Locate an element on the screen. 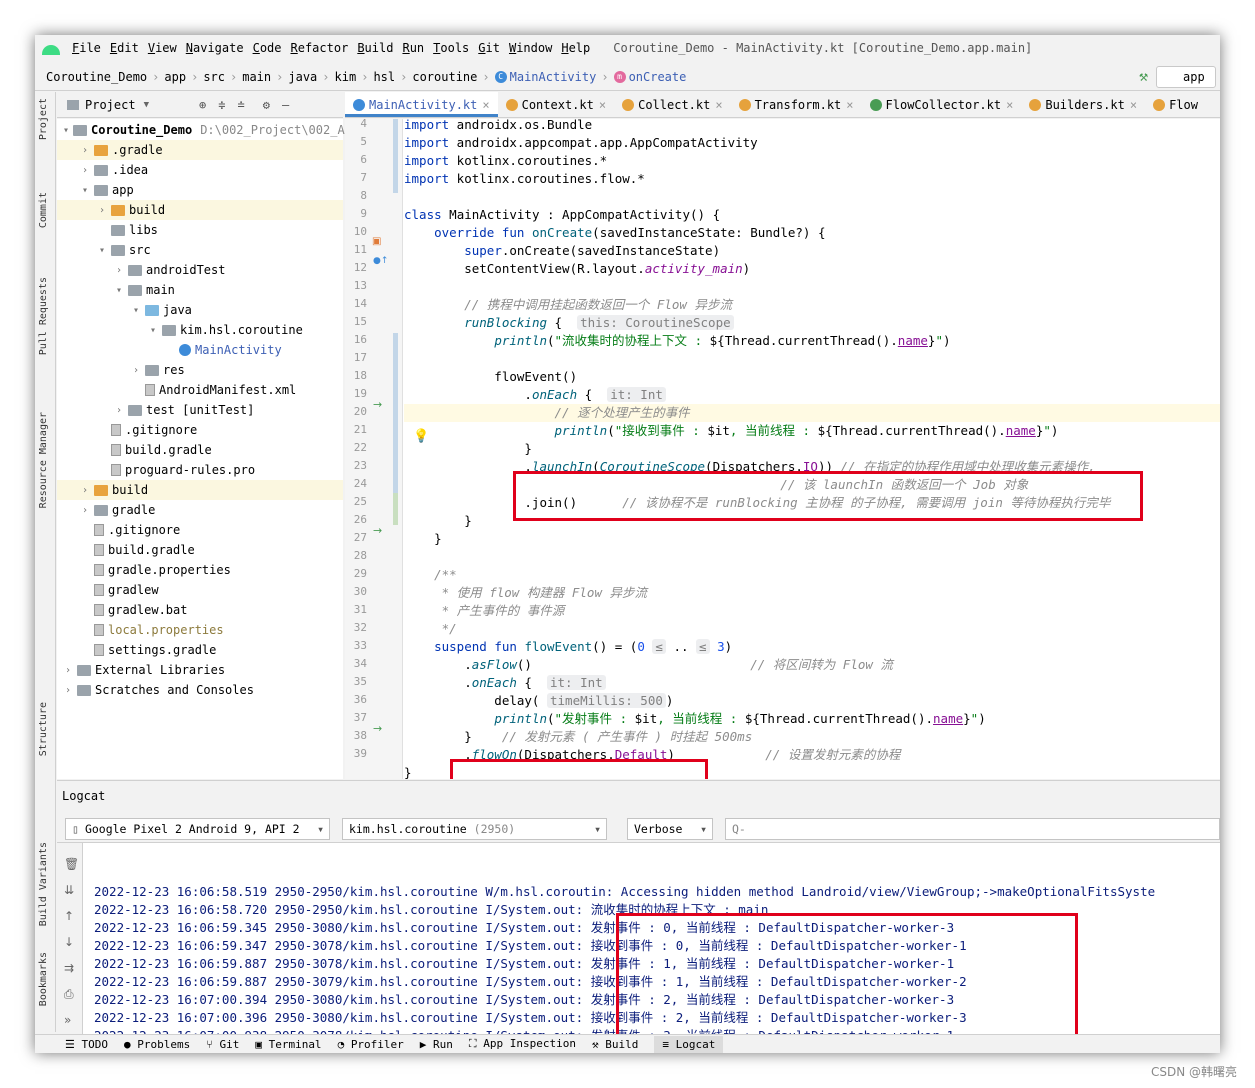  tree-item: ▾ java is located at coordinates (200, 310).